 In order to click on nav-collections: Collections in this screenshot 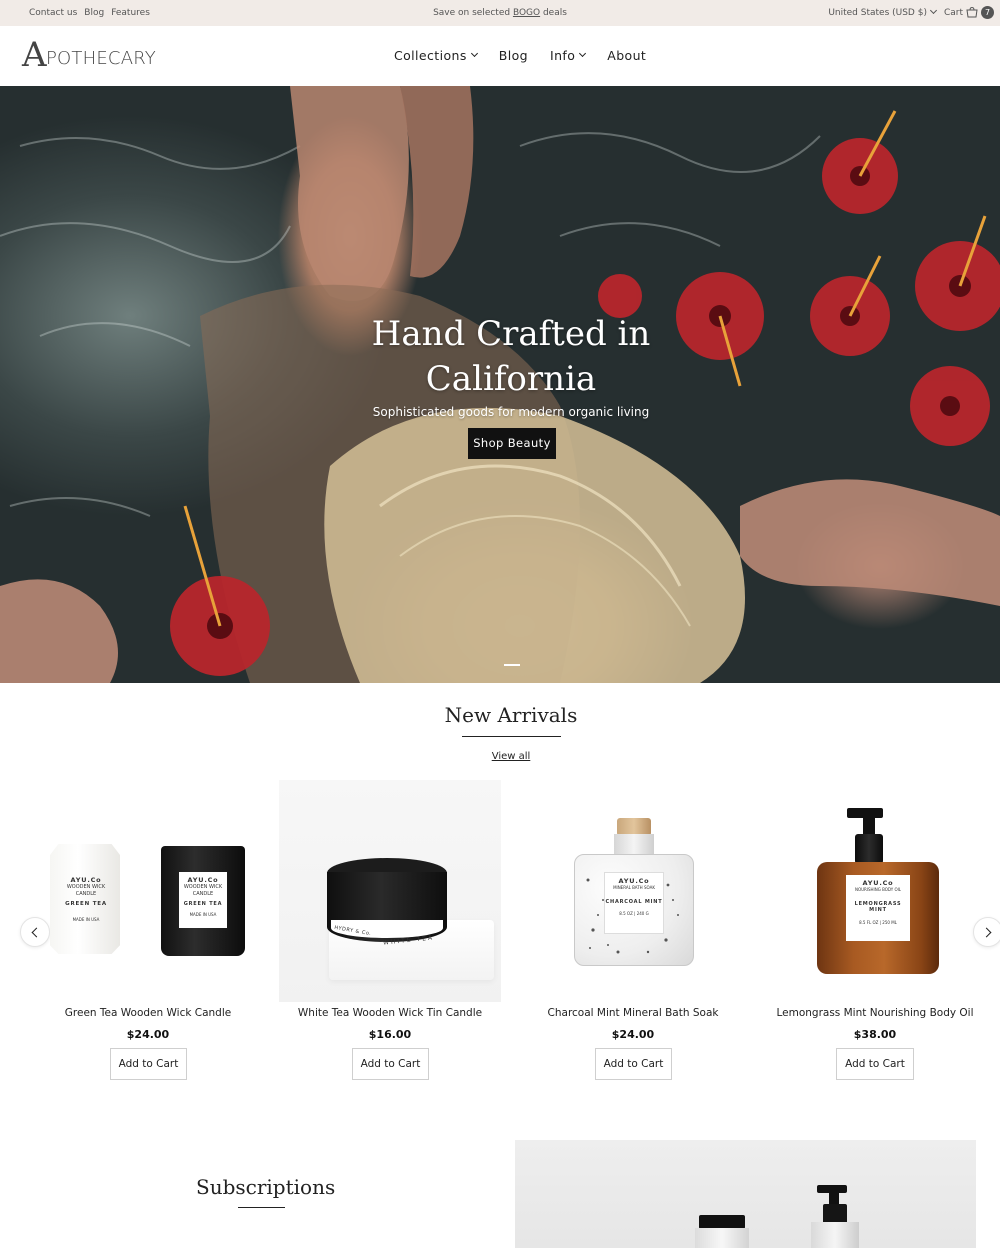, I will do `click(436, 55)`.